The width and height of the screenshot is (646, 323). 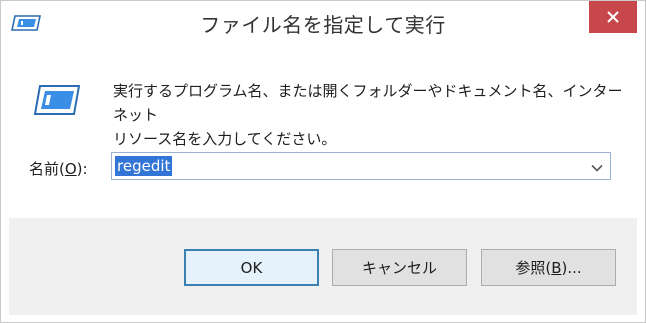 What do you see at coordinates (57, 100) in the screenshot?
I see `run-icon` at bounding box center [57, 100].